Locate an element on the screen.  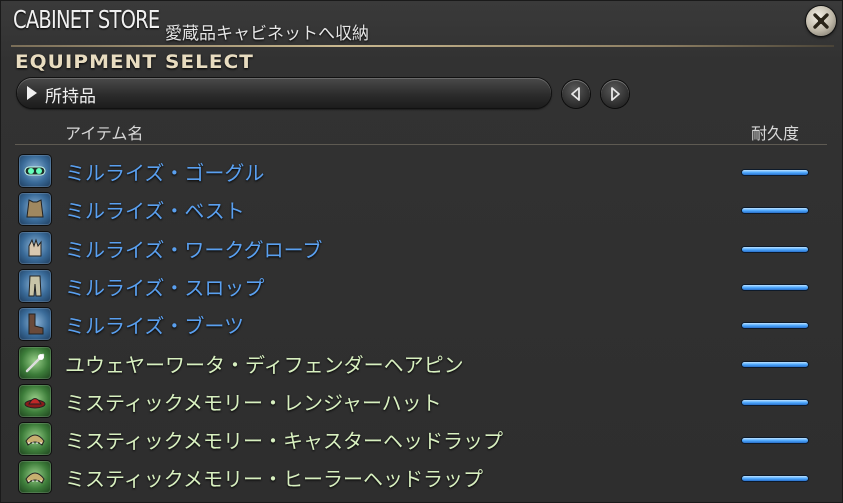
dropdown-arrow-icon is located at coordinates (32, 93).